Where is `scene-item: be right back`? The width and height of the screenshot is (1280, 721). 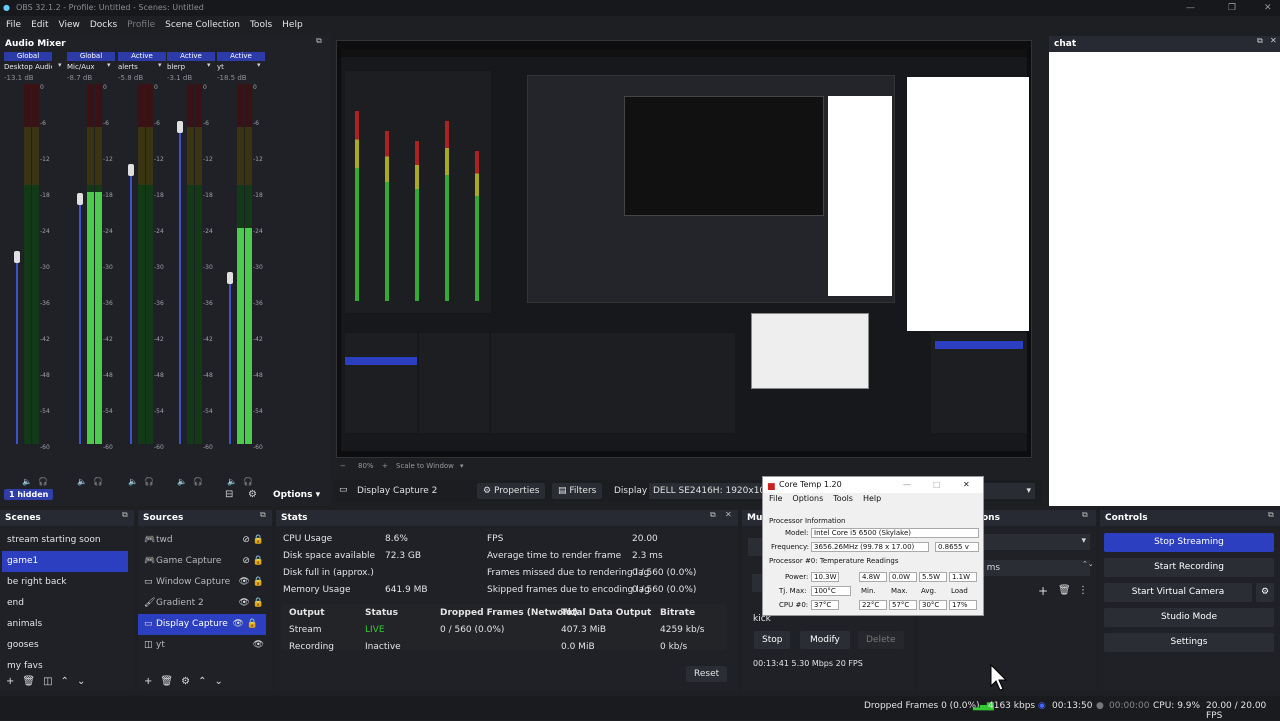 scene-item: be right back is located at coordinates (67, 582).